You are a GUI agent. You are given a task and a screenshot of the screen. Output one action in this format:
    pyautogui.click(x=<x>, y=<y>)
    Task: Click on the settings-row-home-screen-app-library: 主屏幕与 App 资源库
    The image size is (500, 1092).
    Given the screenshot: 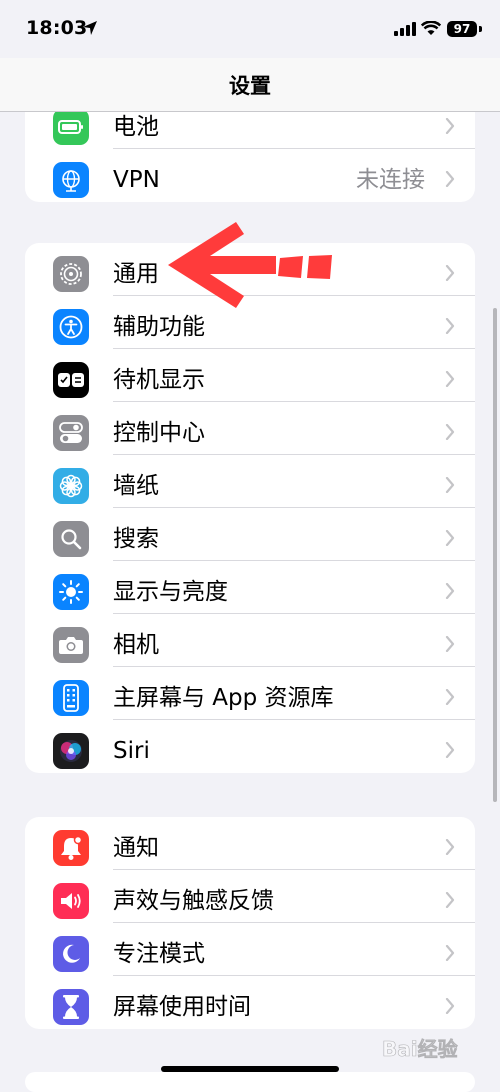 What is the action you would take?
    pyautogui.click(x=250, y=693)
    